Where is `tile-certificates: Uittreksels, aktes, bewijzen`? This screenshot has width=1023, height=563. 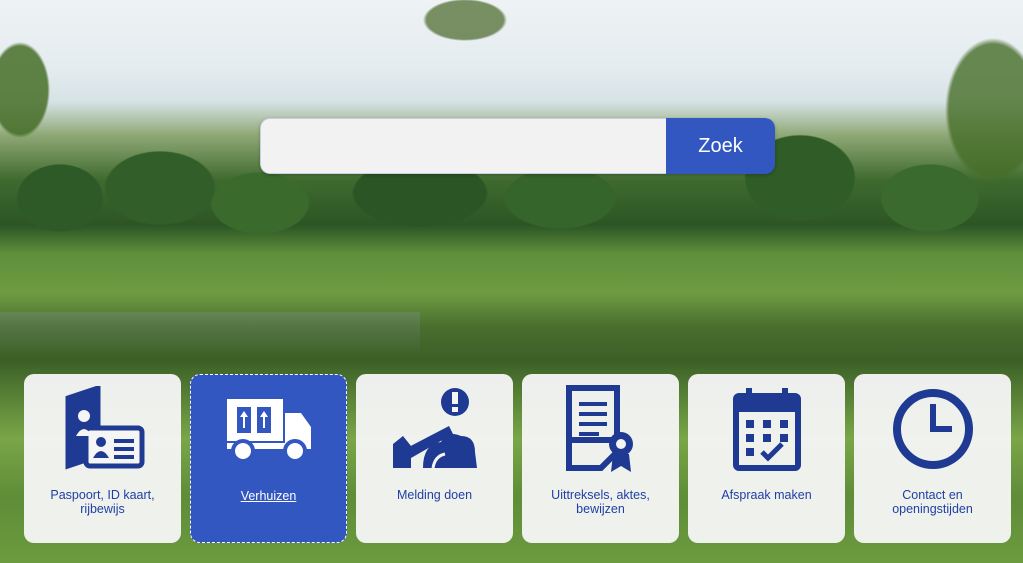
tile-certificates: Uittreksels, aktes, bewijzen is located at coordinates (600, 458).